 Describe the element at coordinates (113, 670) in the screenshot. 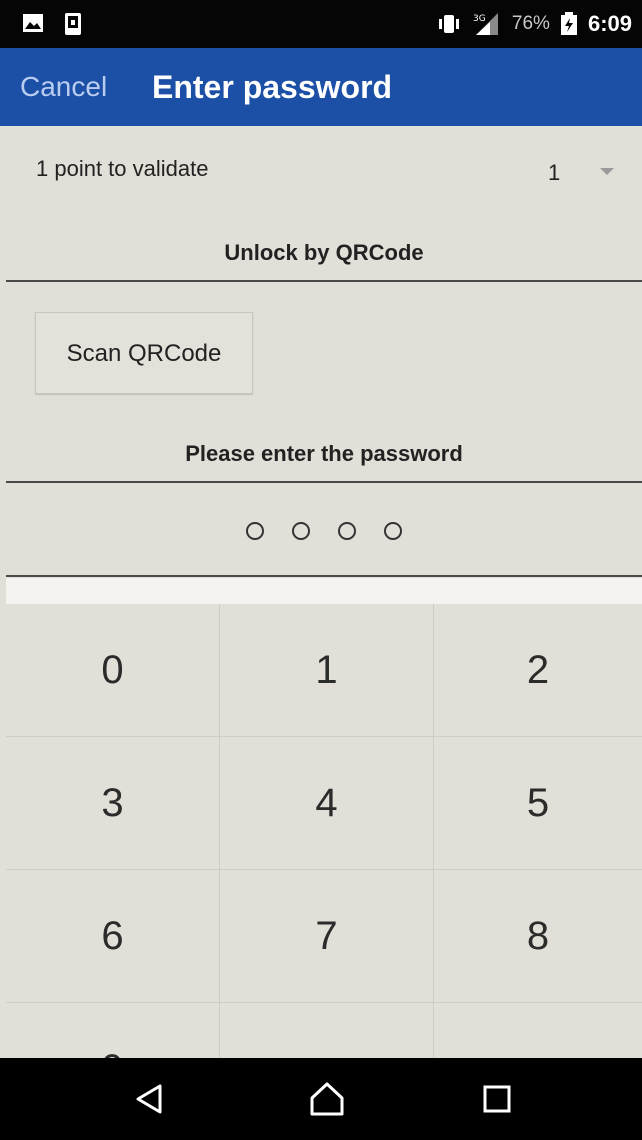

I see `key-0: 0` at that location.